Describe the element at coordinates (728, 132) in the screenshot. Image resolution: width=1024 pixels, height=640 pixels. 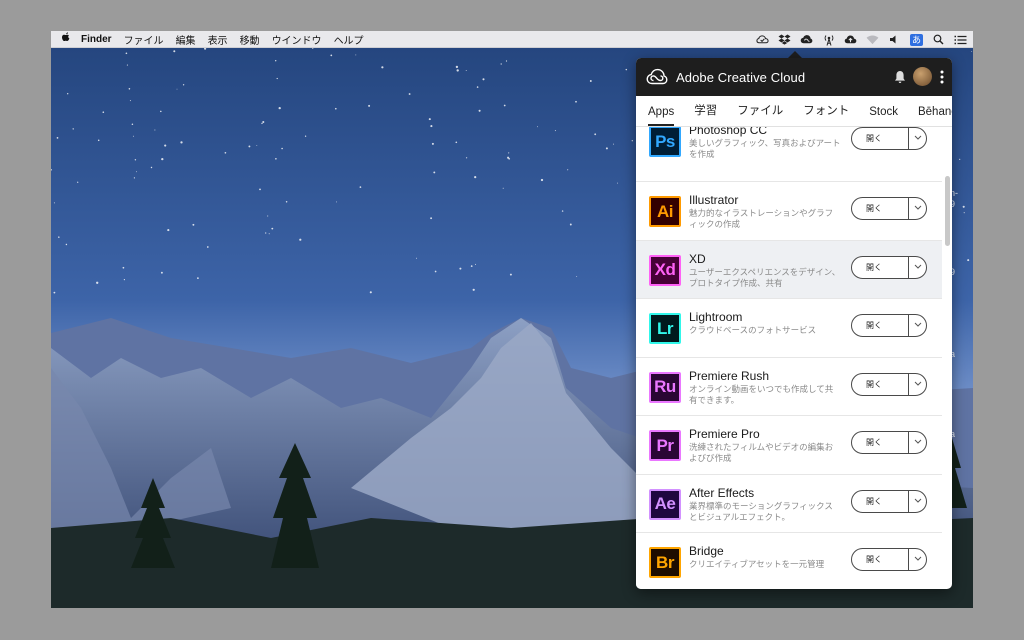
I see `app-name: Photoshop CC` at that location.